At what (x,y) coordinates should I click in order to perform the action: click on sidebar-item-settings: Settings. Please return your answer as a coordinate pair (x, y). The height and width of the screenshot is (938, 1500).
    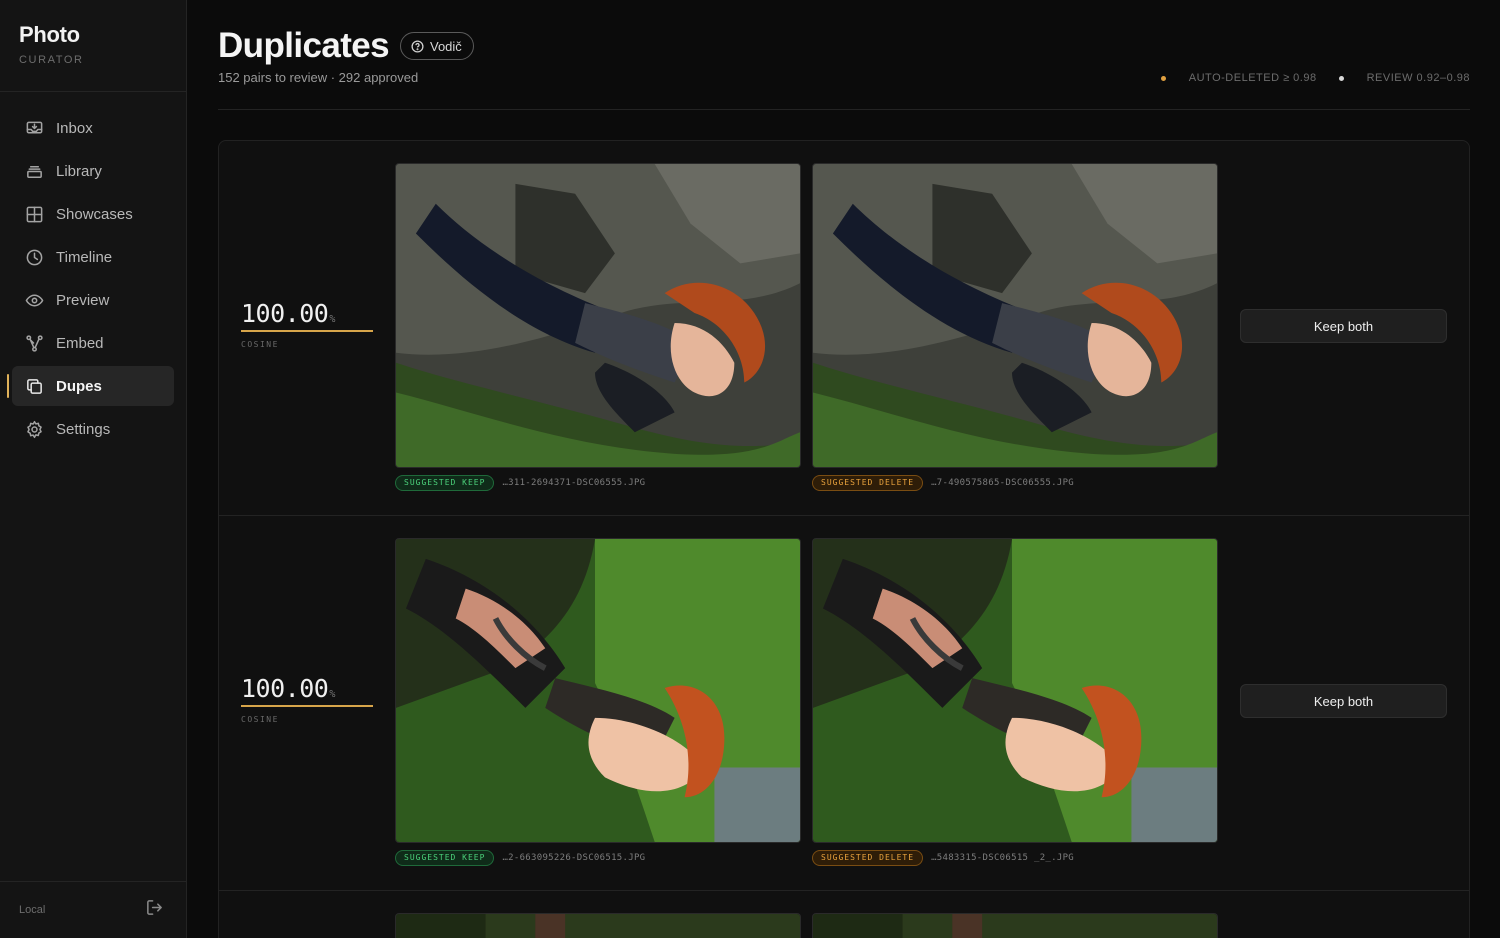
    Looking at the image, I should click on (93, 429).